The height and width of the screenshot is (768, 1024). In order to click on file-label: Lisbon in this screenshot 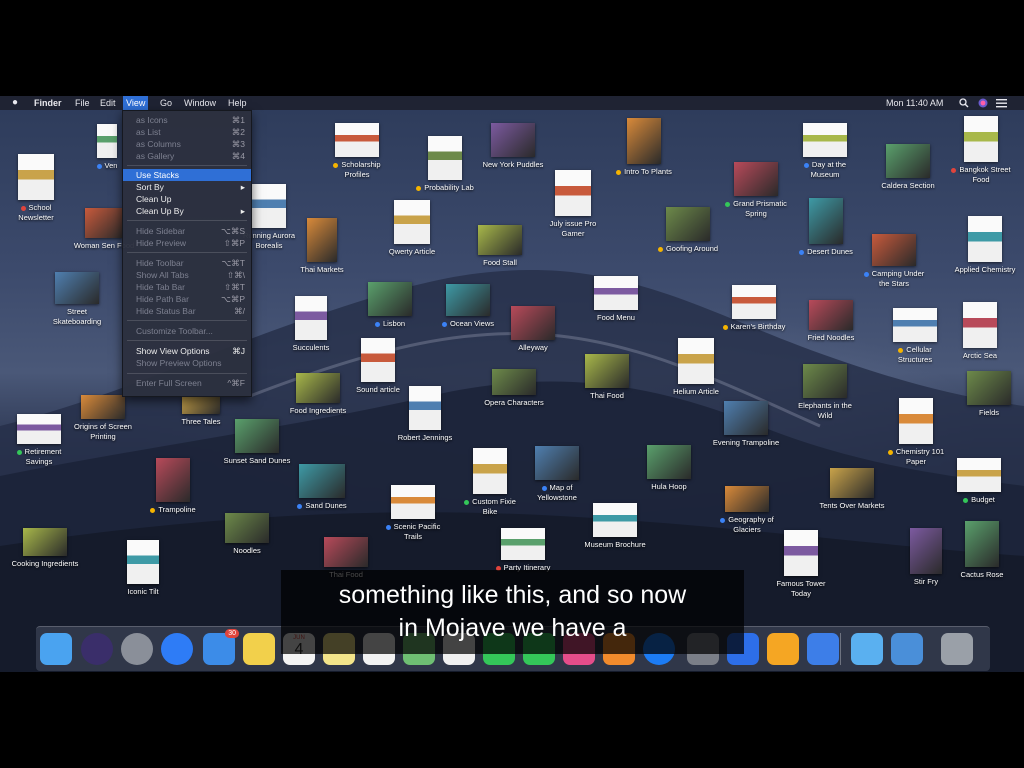, I will do `click(390, 324)`.